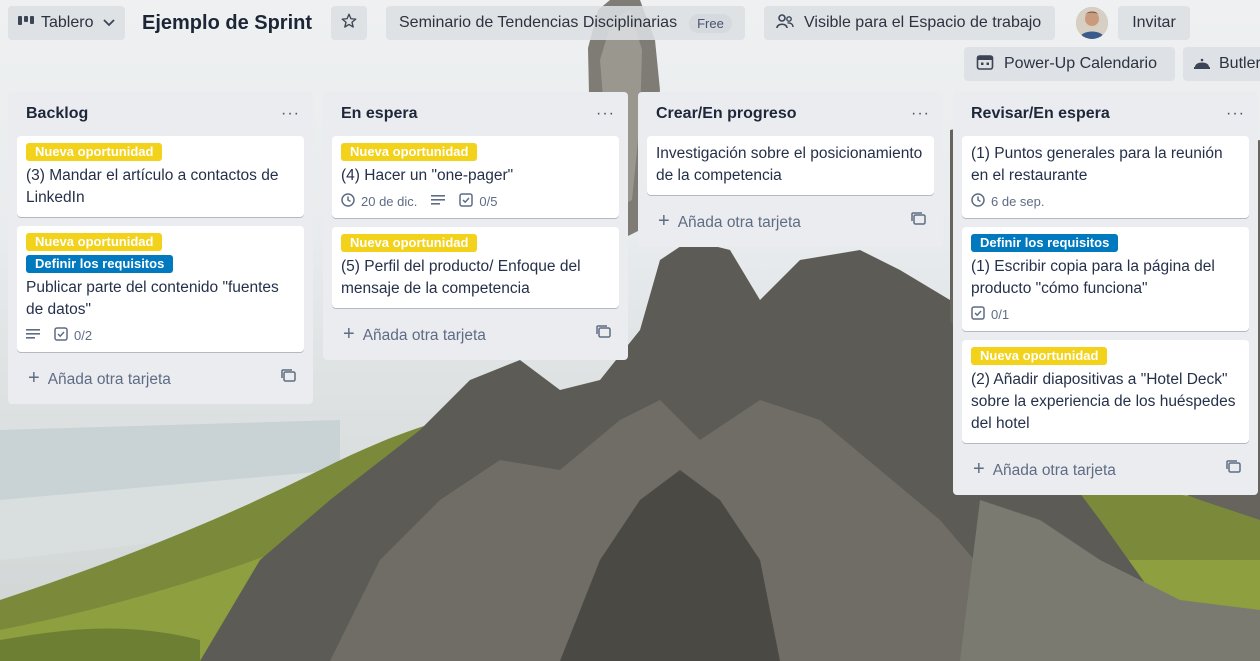  I want to click on view-switcher-button: Tablero, so click(66, 23).